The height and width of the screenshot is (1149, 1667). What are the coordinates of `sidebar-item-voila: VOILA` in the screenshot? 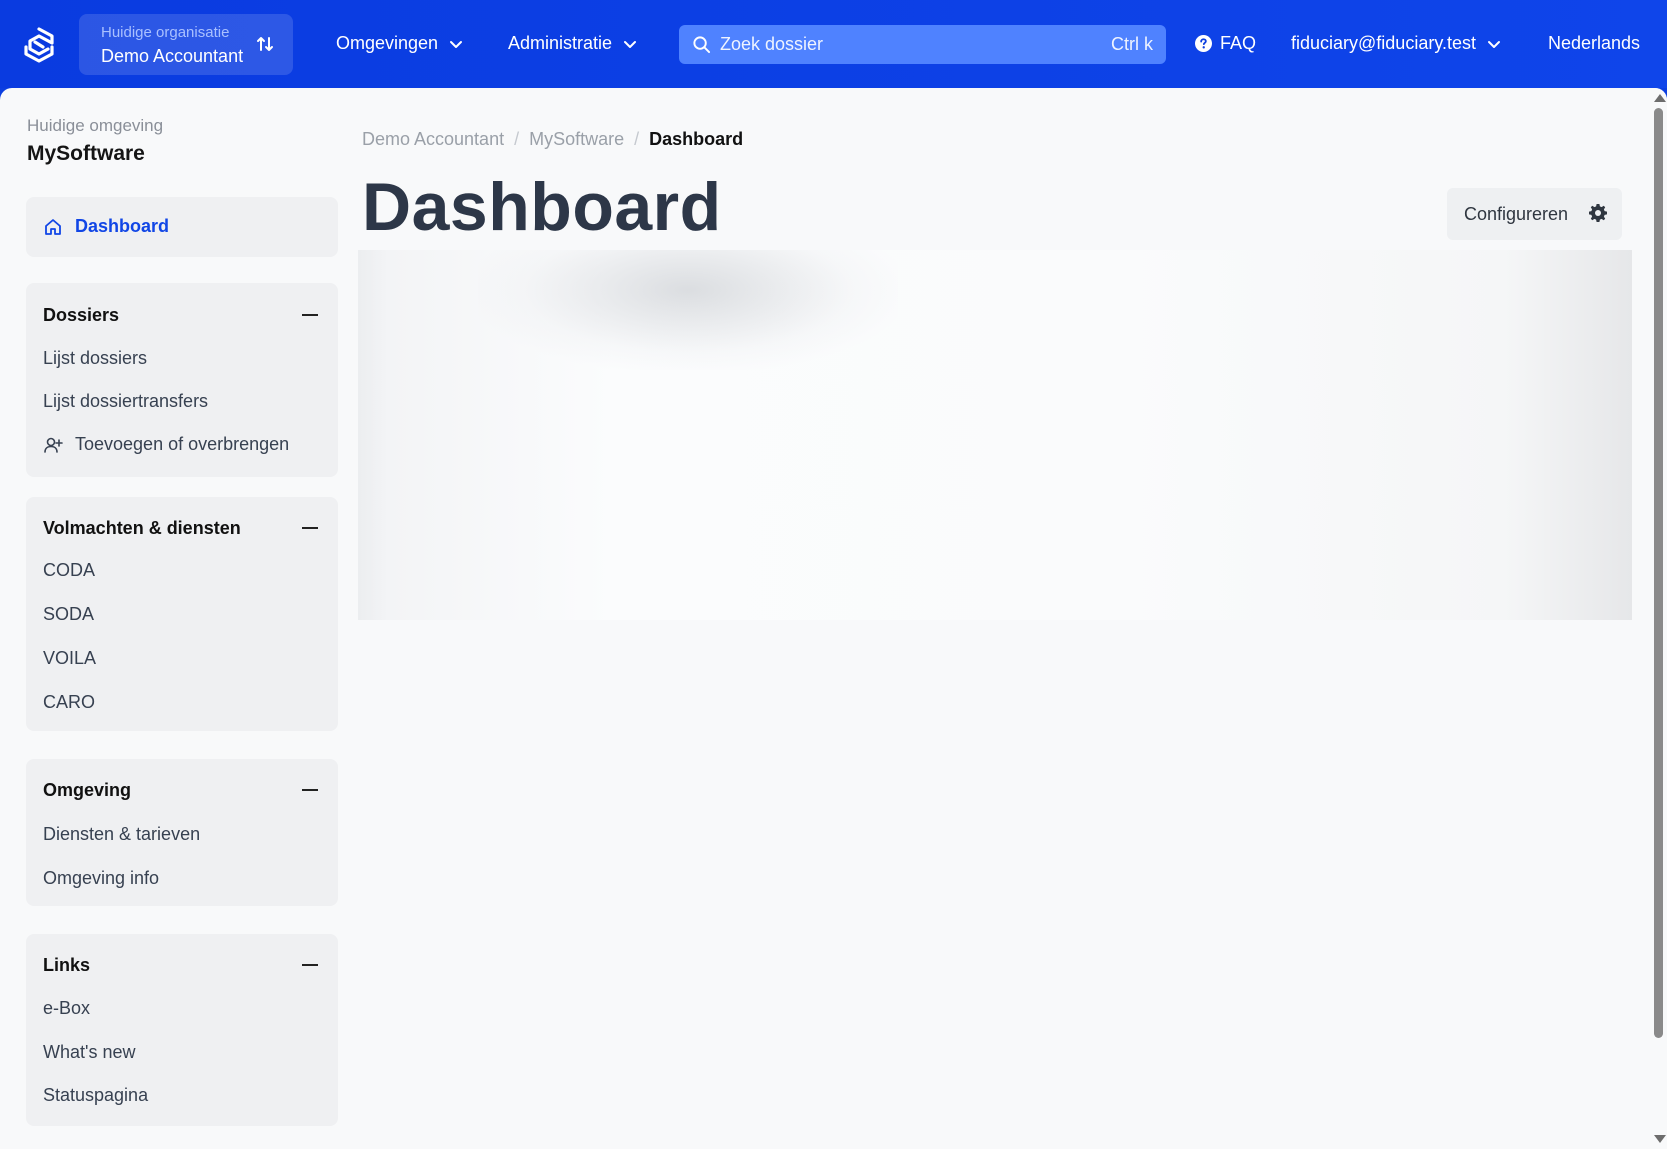 It's located at (69, 658).